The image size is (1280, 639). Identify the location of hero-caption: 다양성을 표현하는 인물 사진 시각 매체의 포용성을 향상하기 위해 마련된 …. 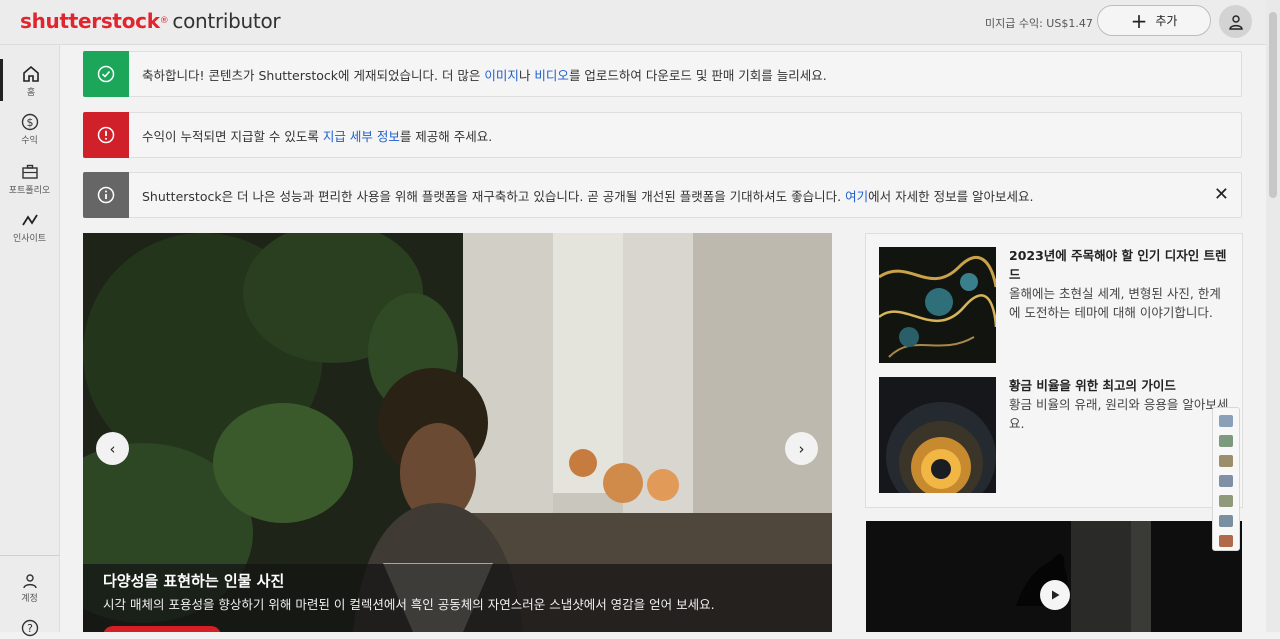
(457, 598).